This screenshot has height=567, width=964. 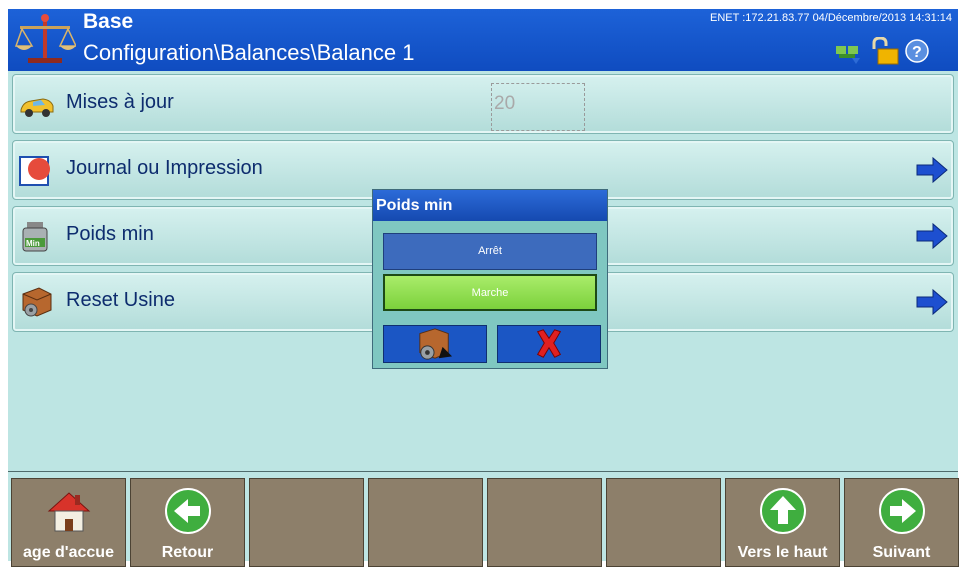 What do you see at coordinates (538, 107) in the screenshot?
I see `update-rate-value: 20` at bounding box center [538, 107].